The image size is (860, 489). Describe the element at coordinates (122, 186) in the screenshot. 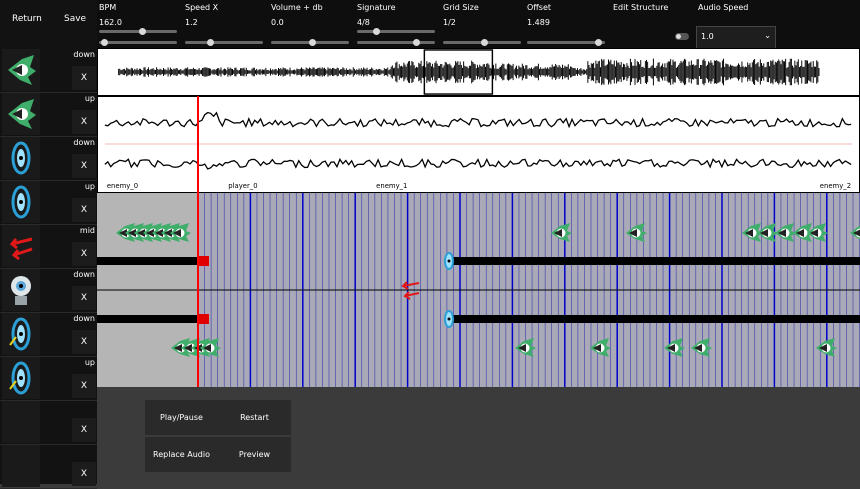

I see `marker-label: enemy_0` at that location.